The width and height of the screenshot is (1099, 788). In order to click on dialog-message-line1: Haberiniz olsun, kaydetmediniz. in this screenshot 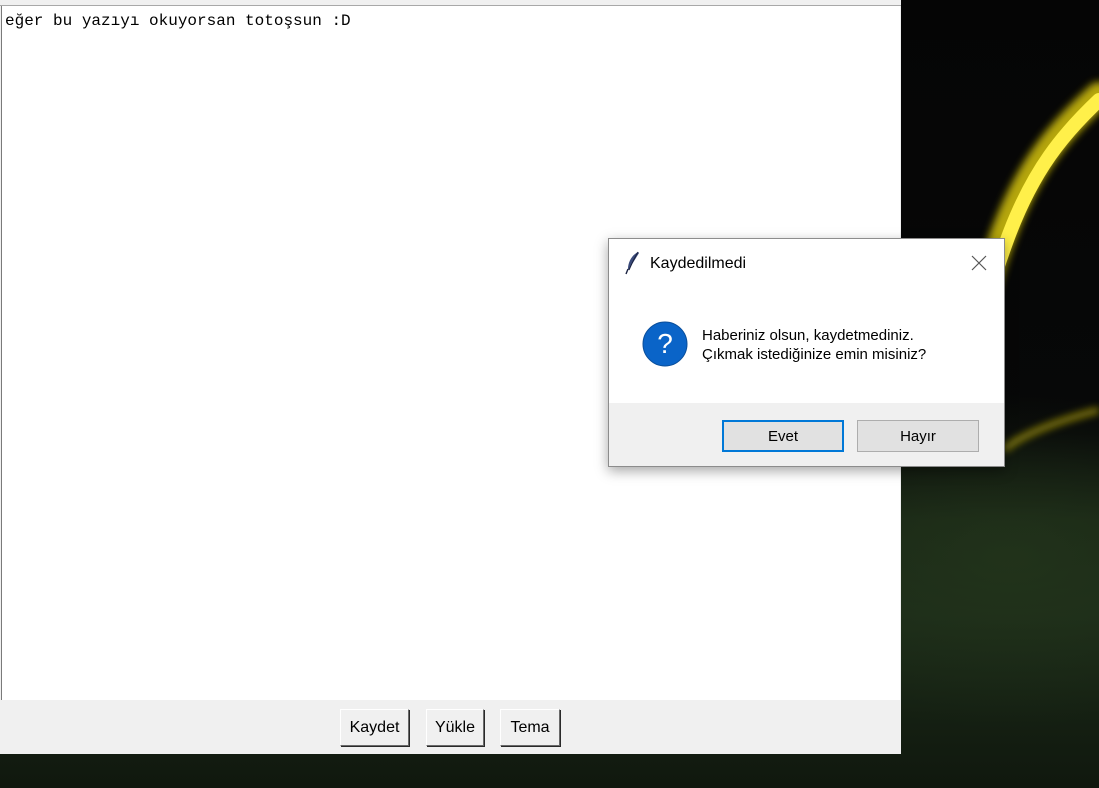, I will do `click(808, 335)`.